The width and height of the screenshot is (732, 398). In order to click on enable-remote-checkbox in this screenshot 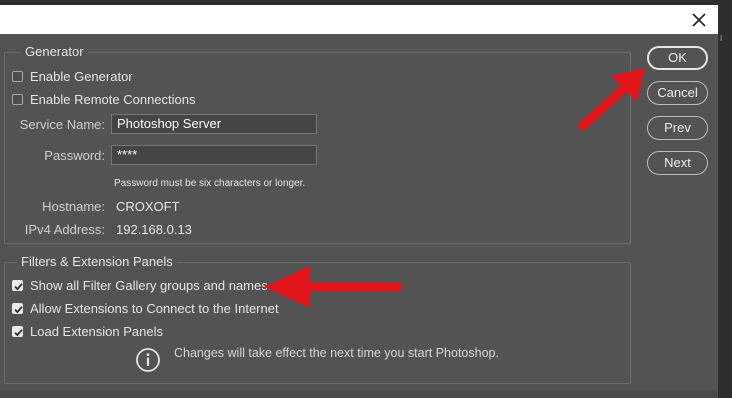, I will do `click(17, 99)`.